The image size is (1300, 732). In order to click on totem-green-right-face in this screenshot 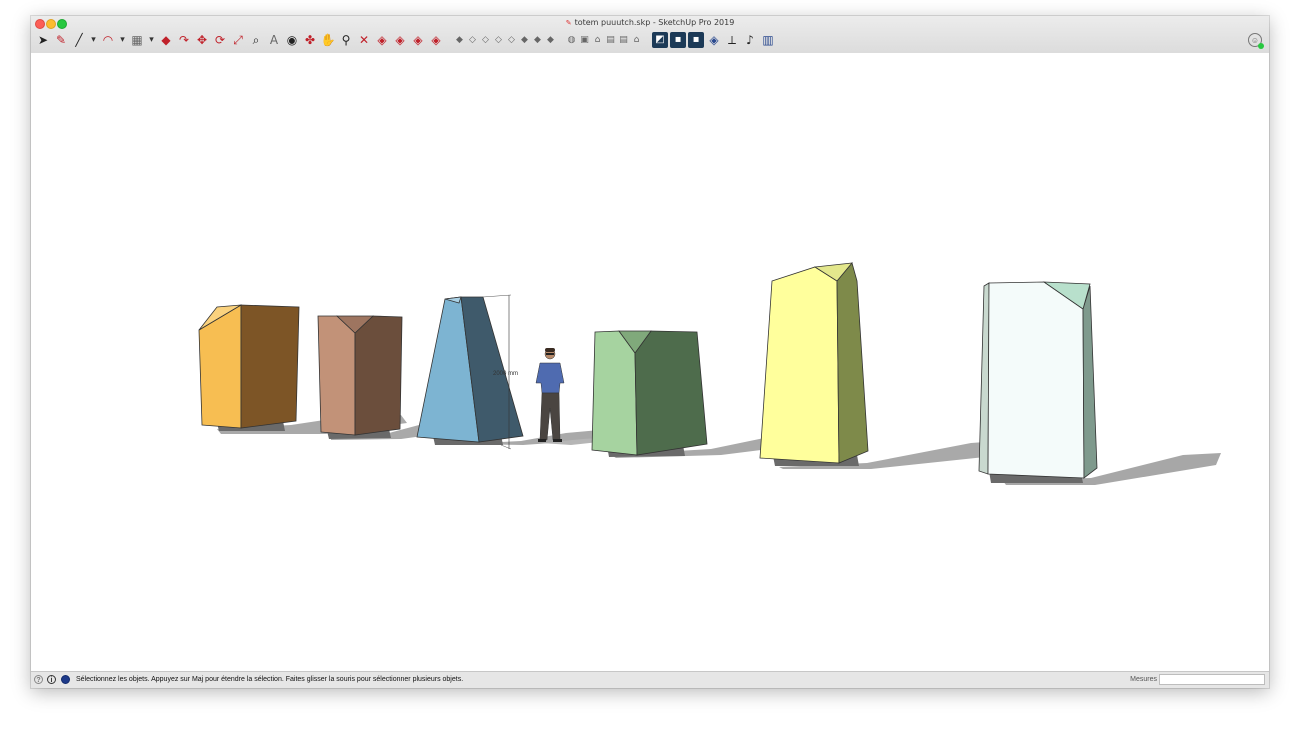, I will do `click(671, 393)`.